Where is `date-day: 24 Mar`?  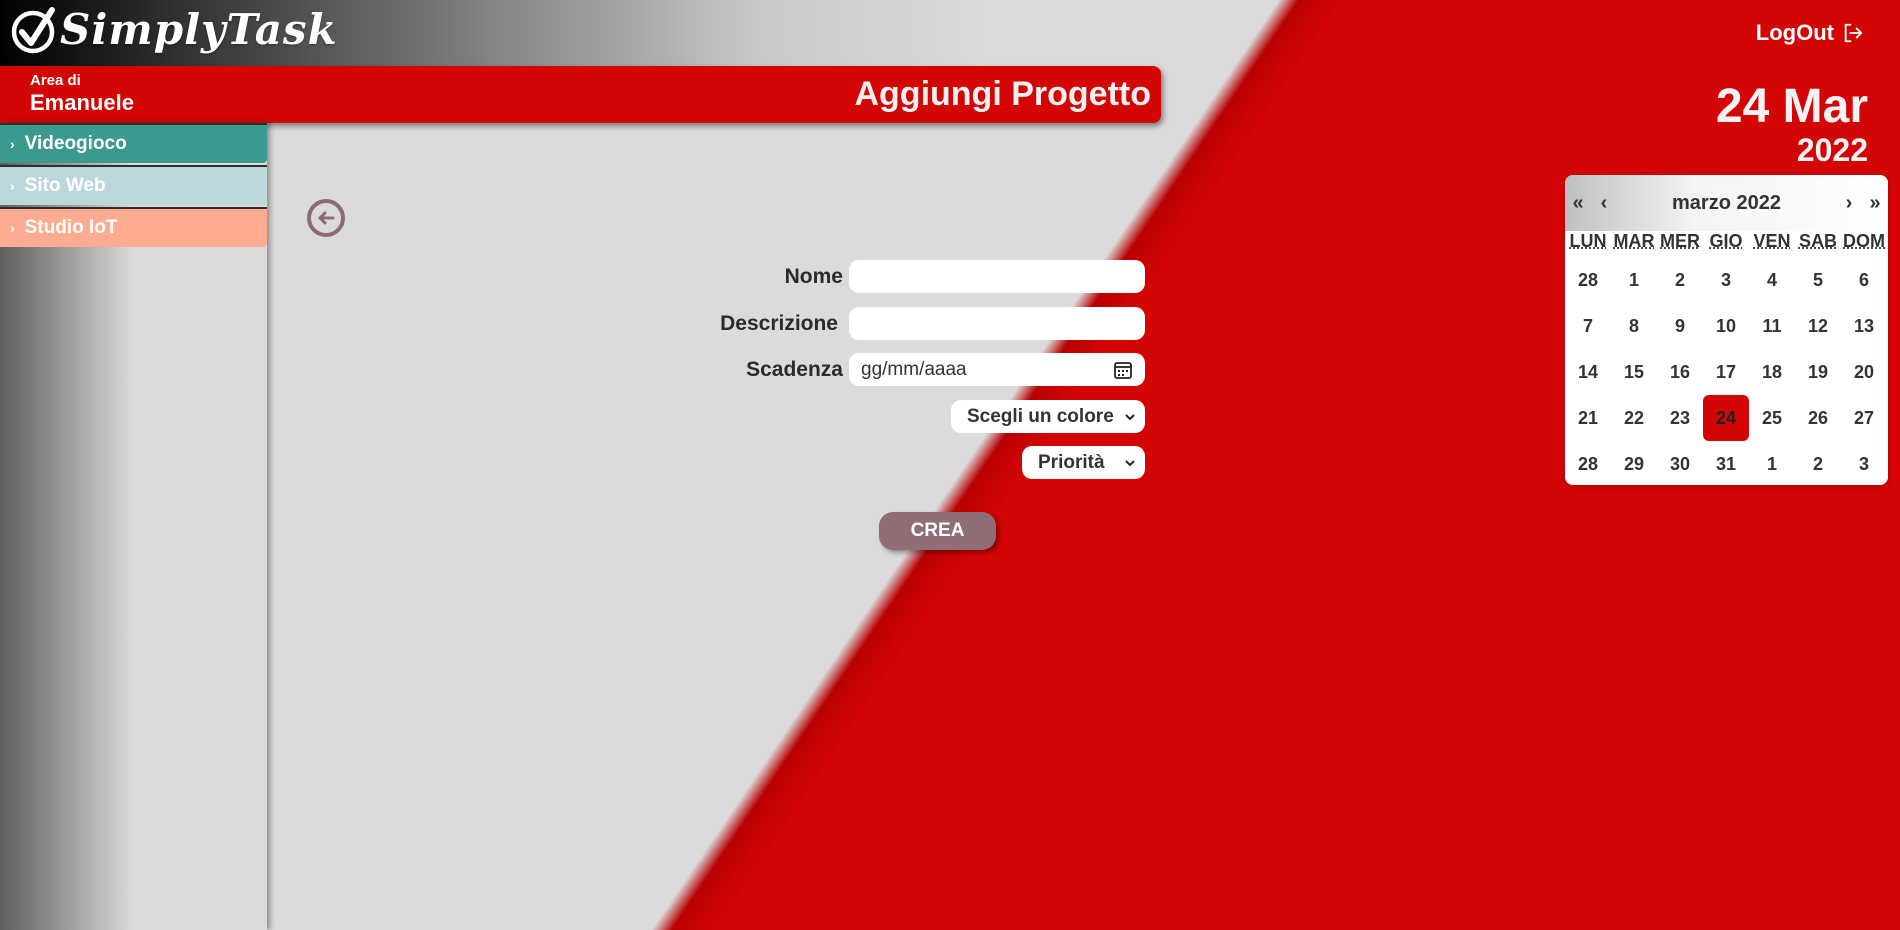 date-day: 24 Mar is located at coordinates (1791, 106).